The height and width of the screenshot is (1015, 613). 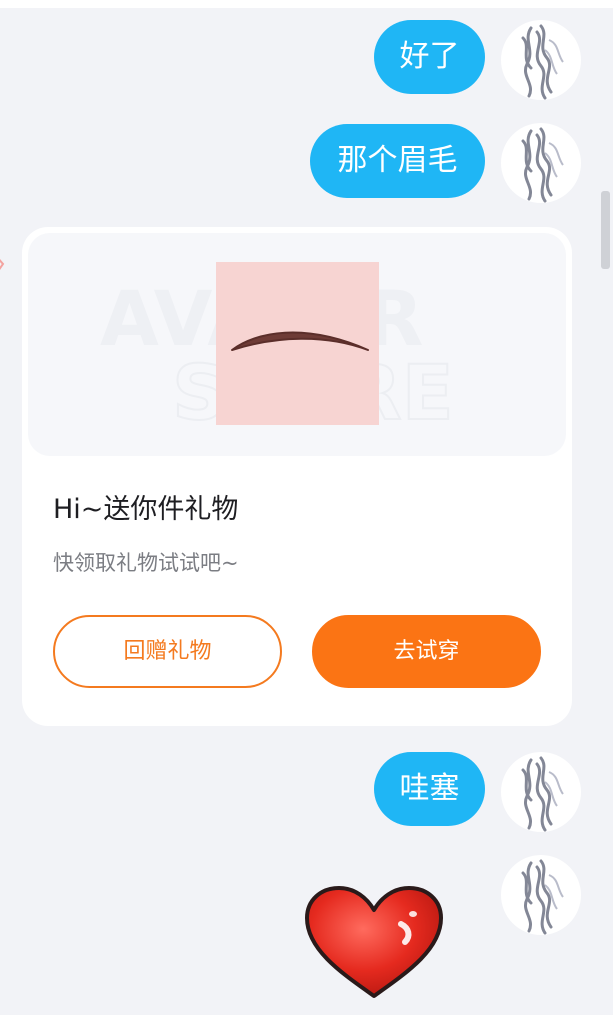 I want to click on message-bubble: 好了, so click(x=429, y=57).